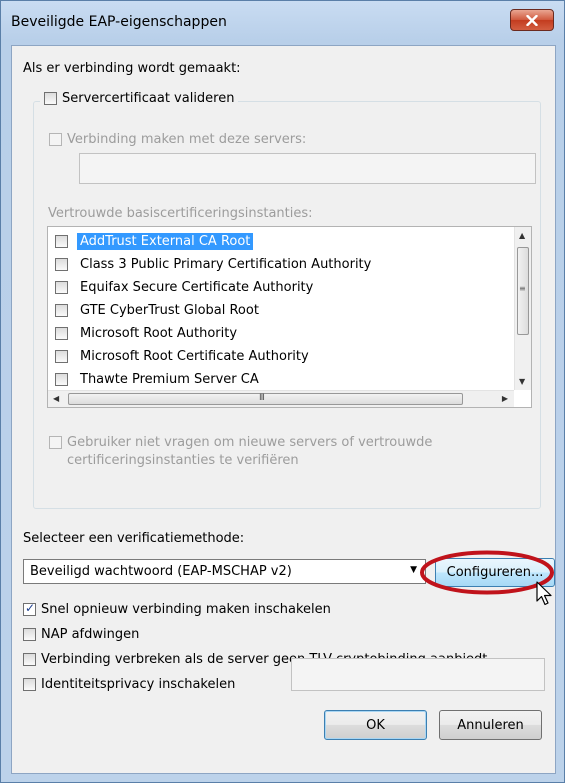  Describe the element at coordinates (265, 399) in the screenshot. I see `horizontal-scroll-thumb: III` at that location.